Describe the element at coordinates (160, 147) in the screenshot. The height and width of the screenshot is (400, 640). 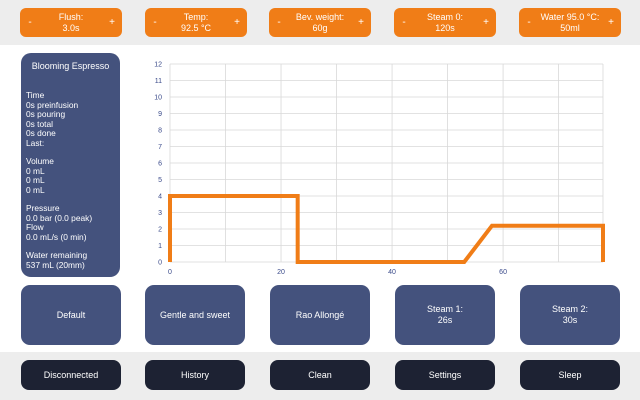
I see `y-tick-label: 7` at that location.